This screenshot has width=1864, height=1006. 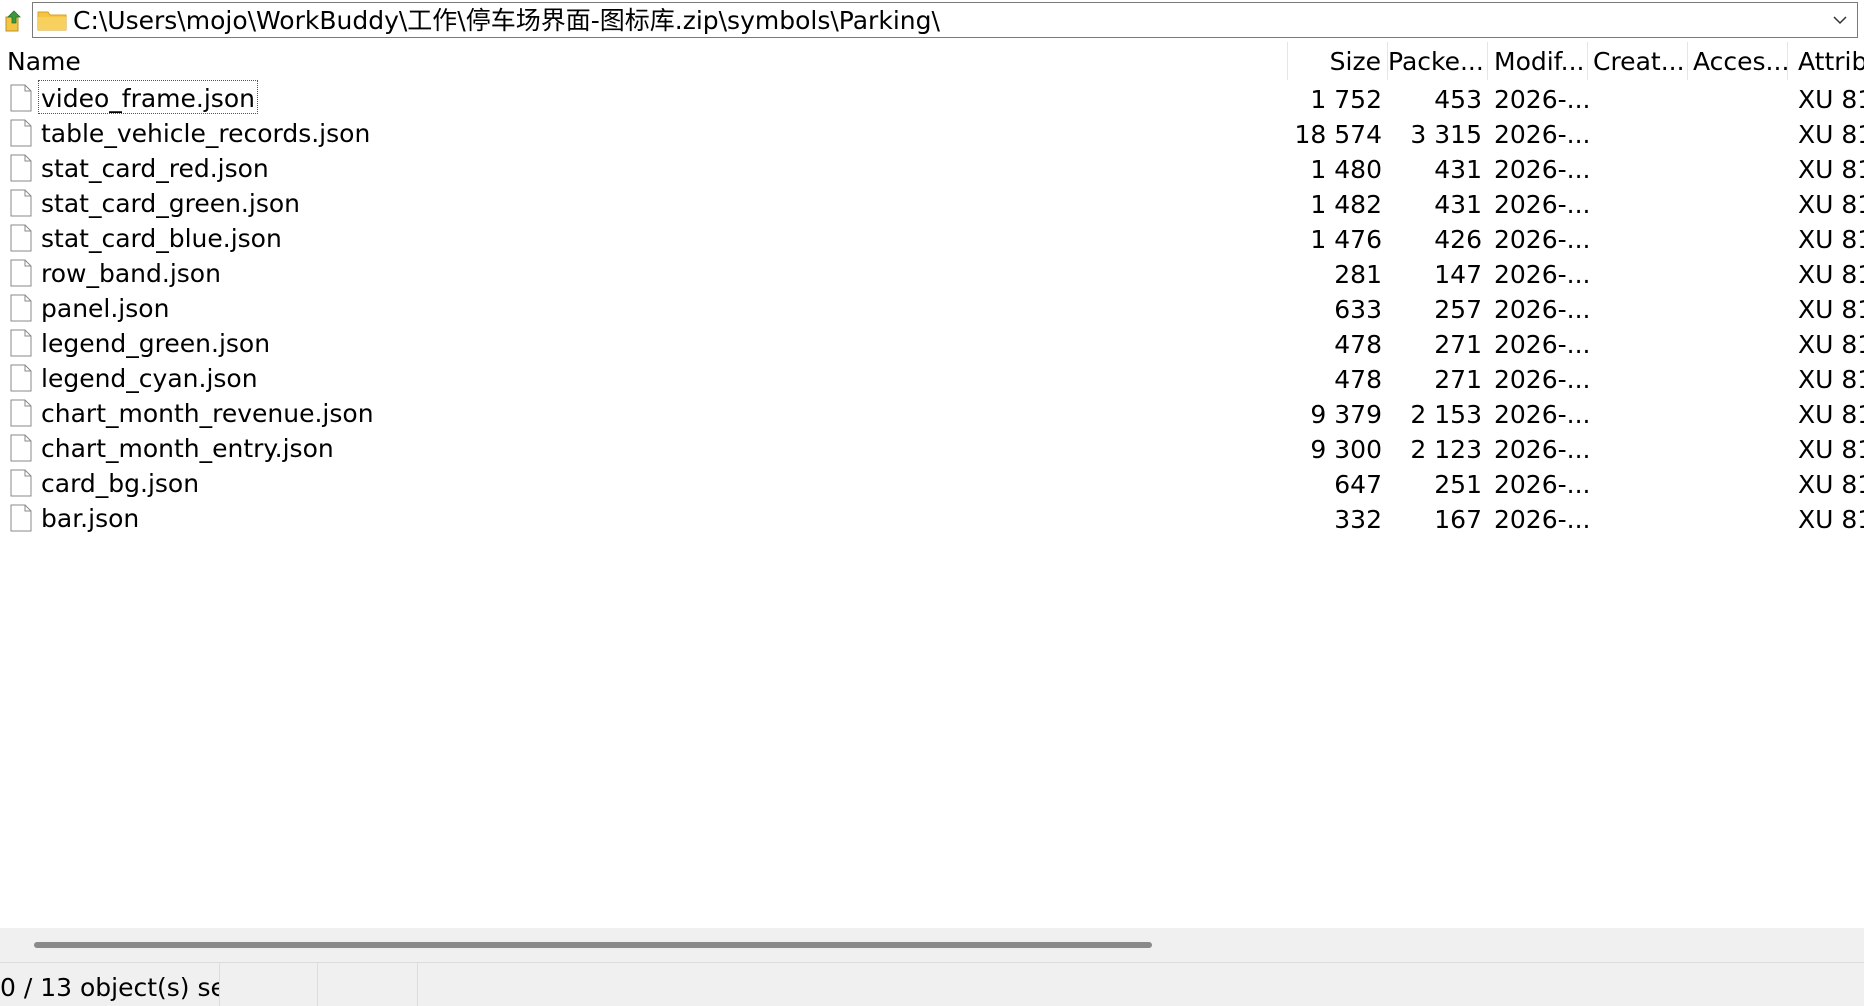 What do you see at coordinates (1840, 20) in the screenshot?
I see `chevron-down-icon` at bounding box center [1840, 20].